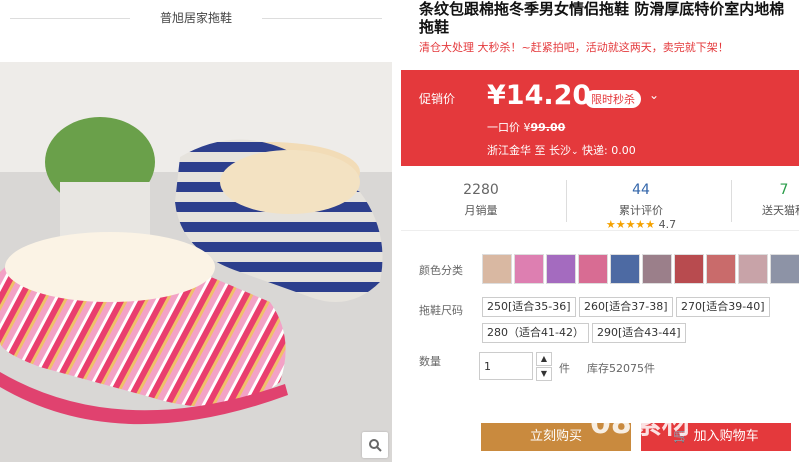 This screenshot has width=799, height=468. I want to click on size-label: 拖鞋尺码, so click(441, 310).